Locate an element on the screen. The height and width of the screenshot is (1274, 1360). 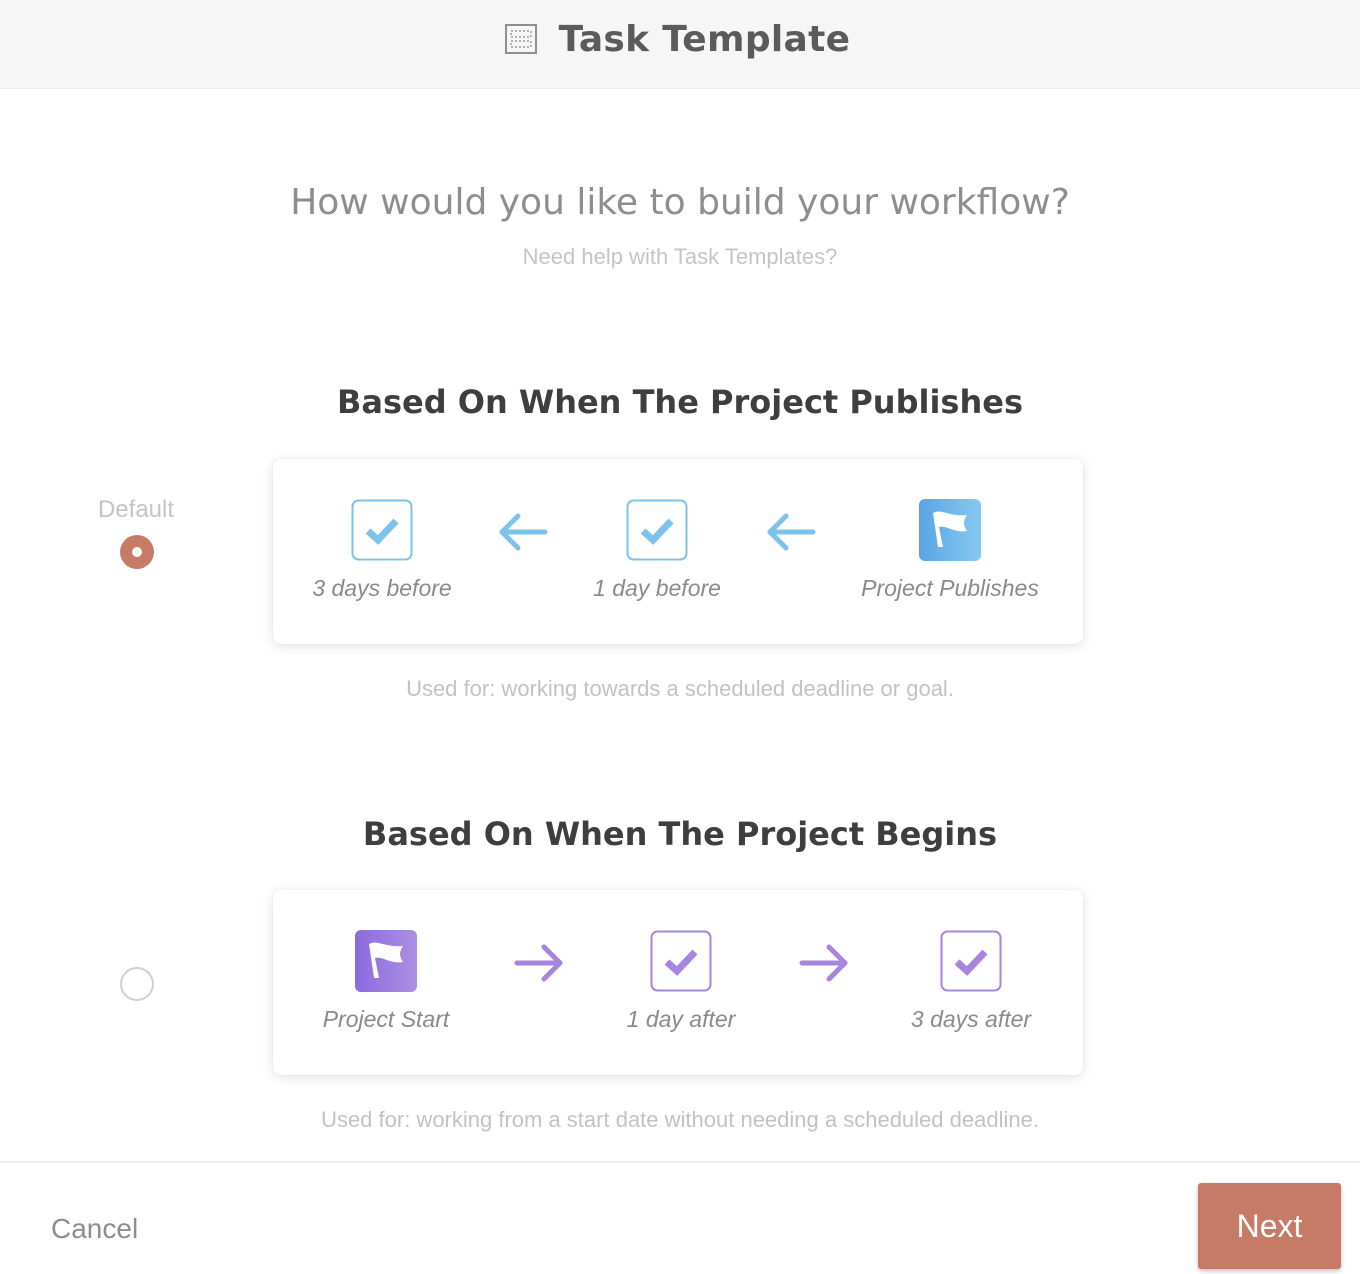
step-label: Project Start is located at coordinates (386, 1019).